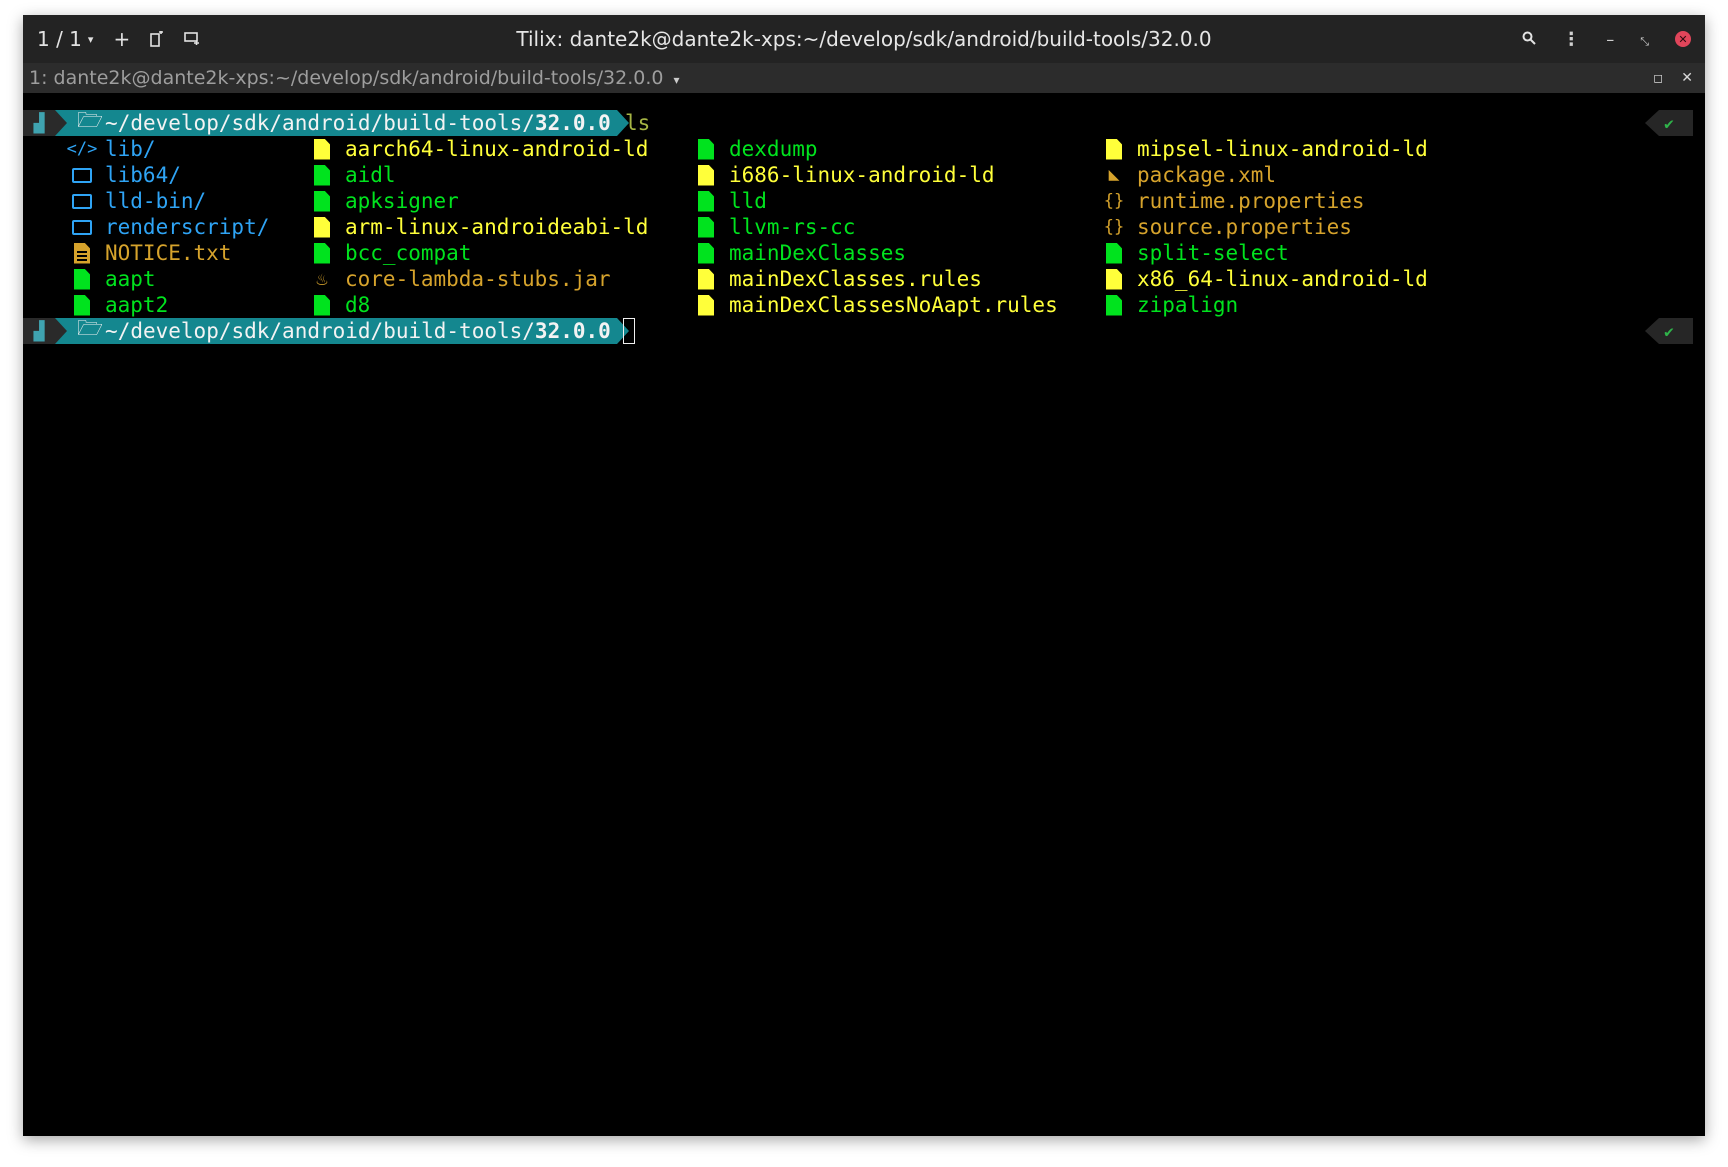  I want to click on titlebar-left-controls: 1 / 1 ▾ +, so click(118, 39).